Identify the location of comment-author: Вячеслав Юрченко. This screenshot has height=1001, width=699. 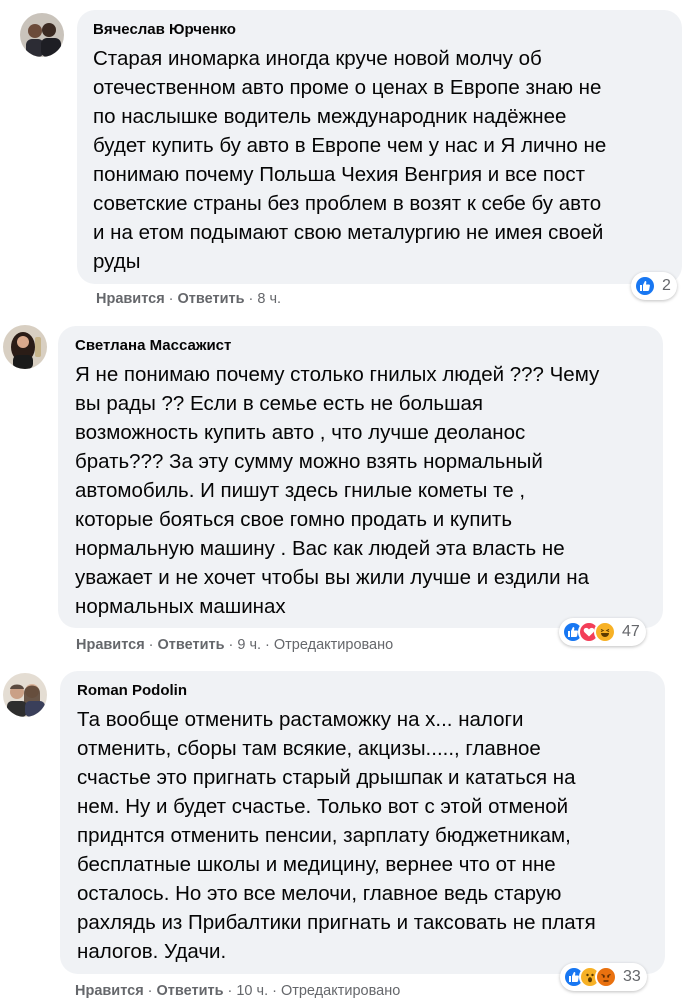
(379, 30).